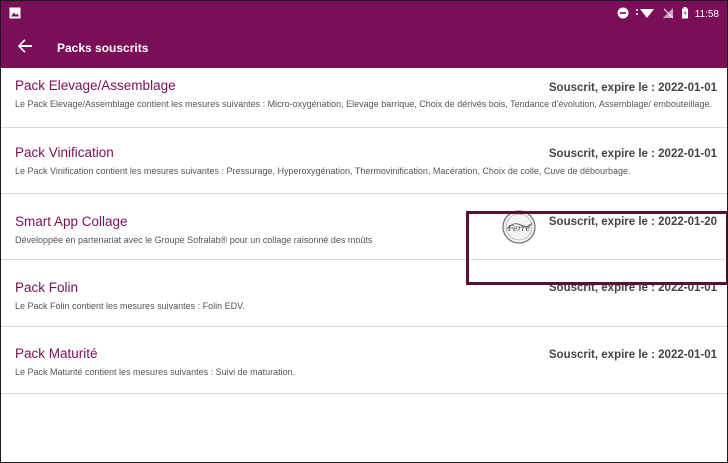  I want to click on arrow-left-icon, so click(25, 48).